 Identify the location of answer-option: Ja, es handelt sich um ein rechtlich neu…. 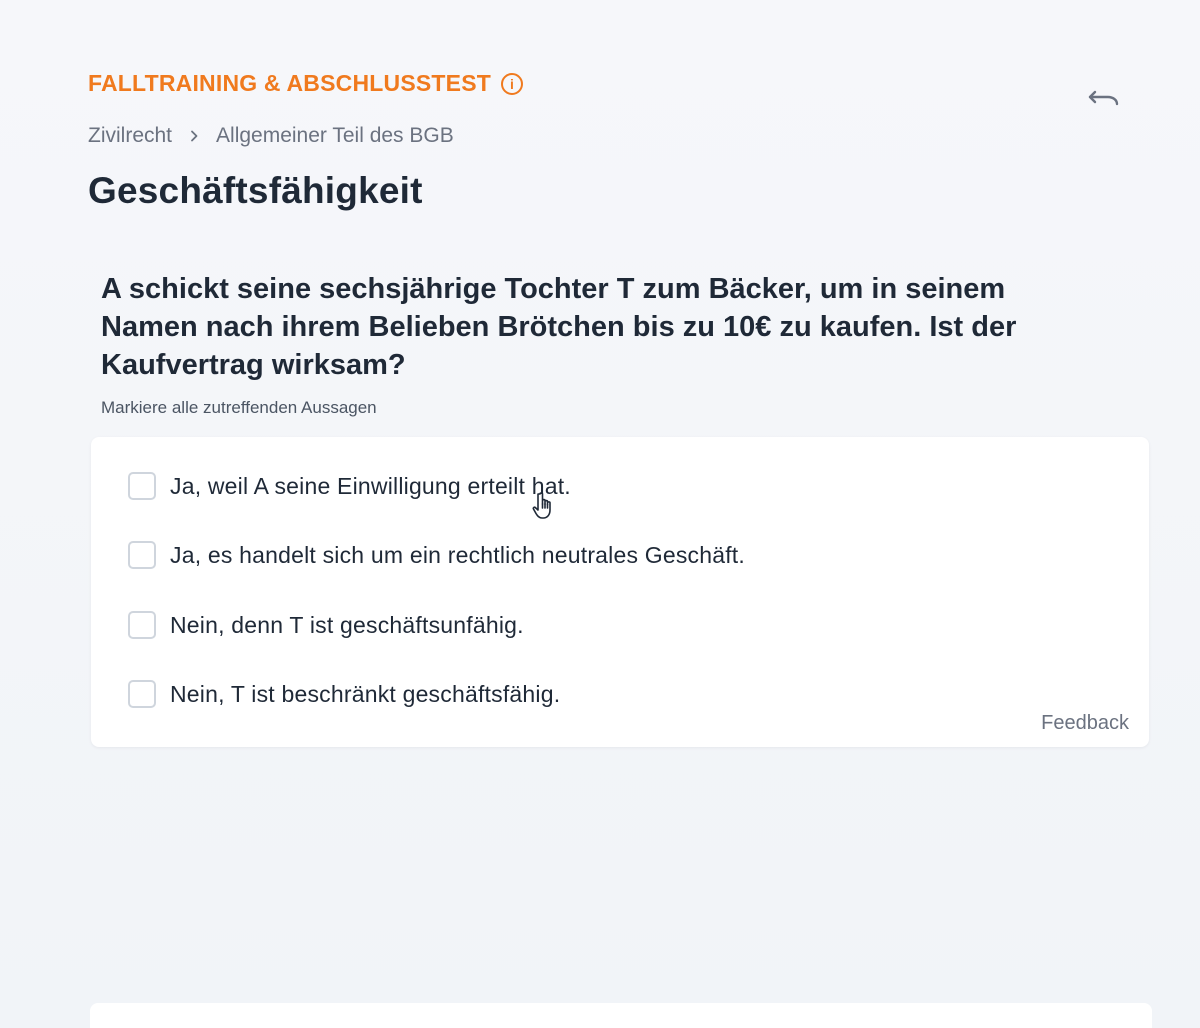
(436, 555).